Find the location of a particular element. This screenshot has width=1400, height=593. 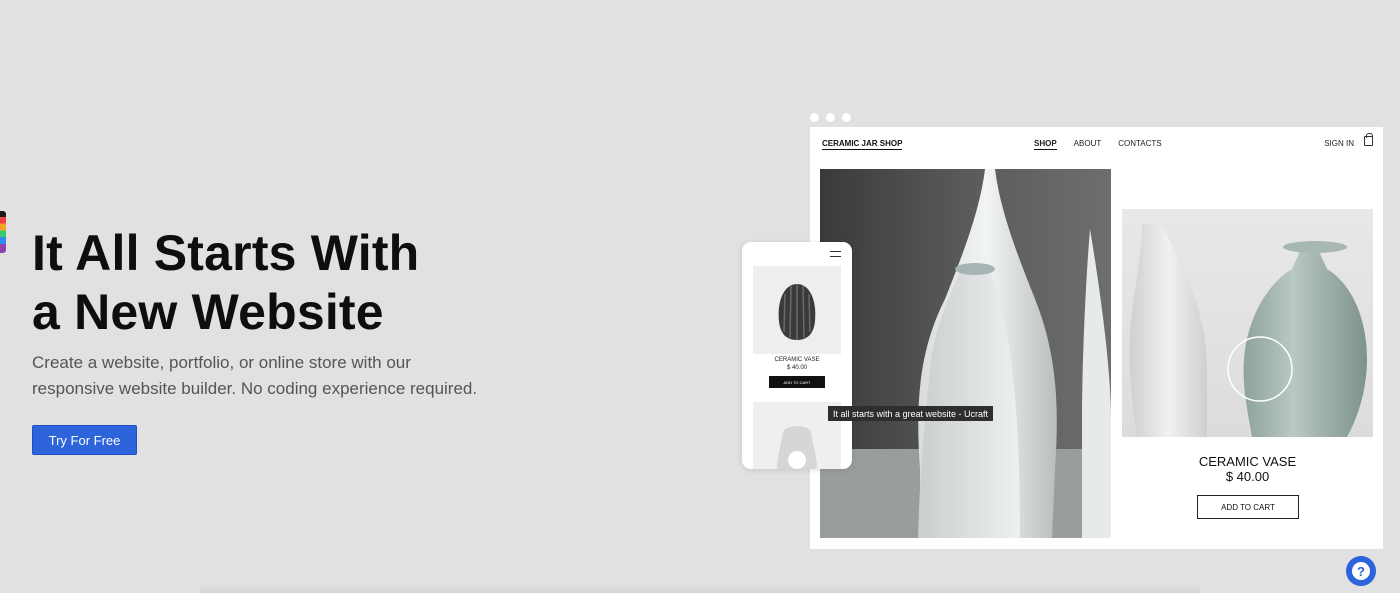

shopping-bag-icon is located at coordinates (1368, 139).